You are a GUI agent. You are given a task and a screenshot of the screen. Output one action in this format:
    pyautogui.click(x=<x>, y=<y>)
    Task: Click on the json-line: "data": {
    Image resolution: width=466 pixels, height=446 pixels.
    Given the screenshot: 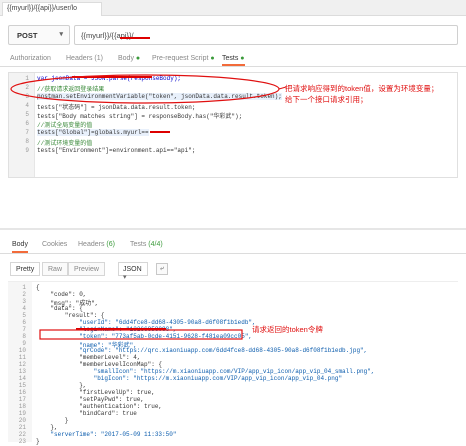 What is the action you would take?
    pyautogui.click(x=59, y=308)
    